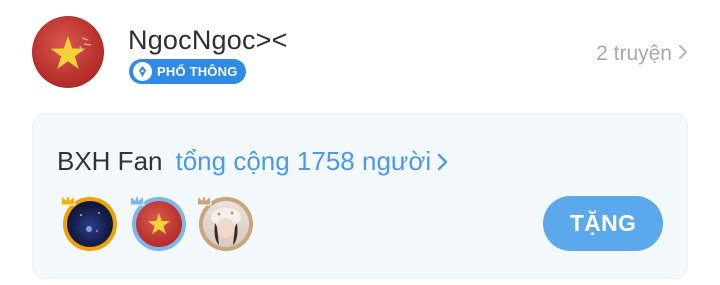 Image resolution: width=720 pixels, height=285 pixels. I want to click on top-fan-2-avatar, so click(157, 221).